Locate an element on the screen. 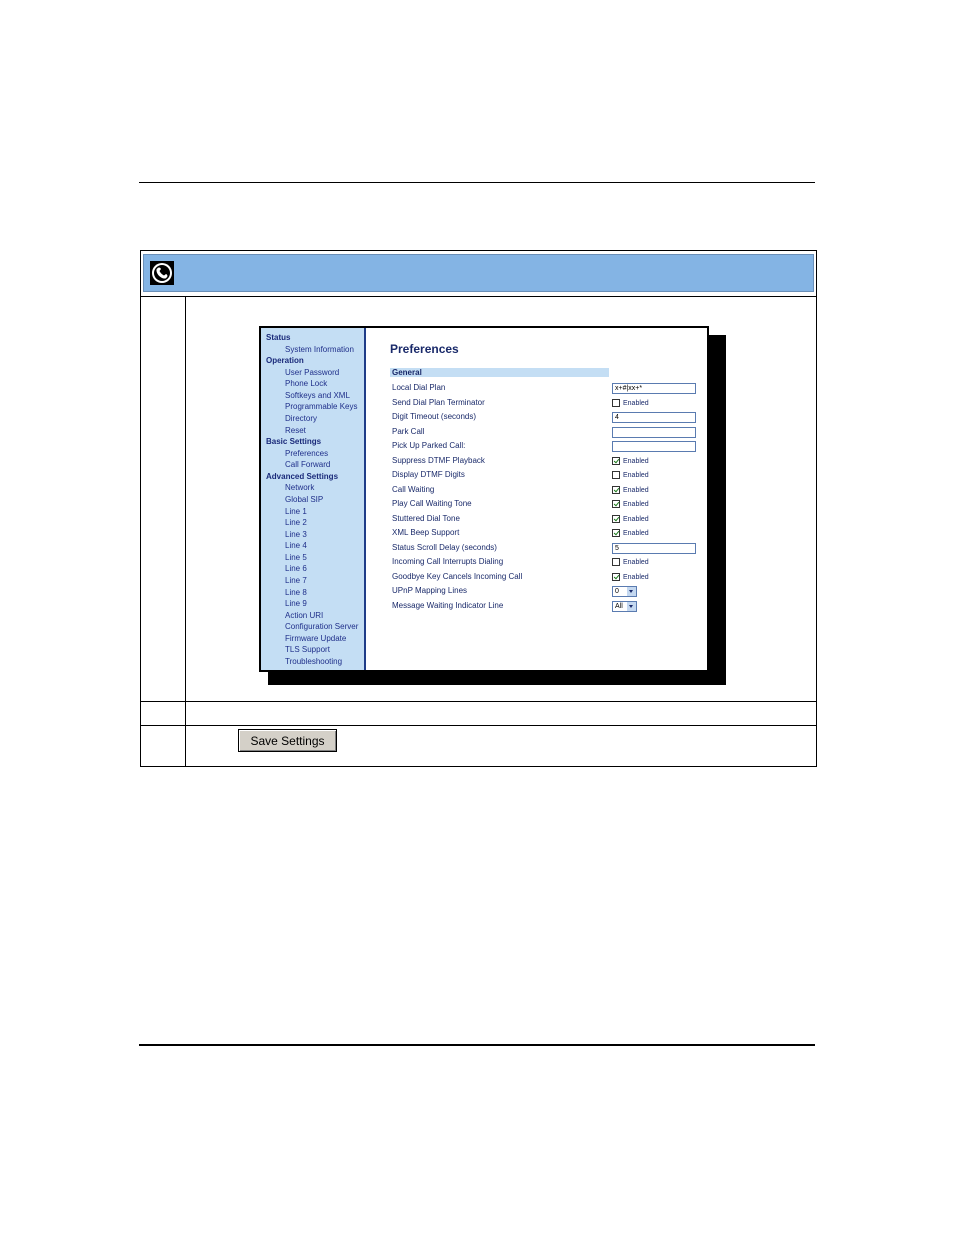  setting-label: Play Call Waiting Tone is located at coordinates (432, 503).